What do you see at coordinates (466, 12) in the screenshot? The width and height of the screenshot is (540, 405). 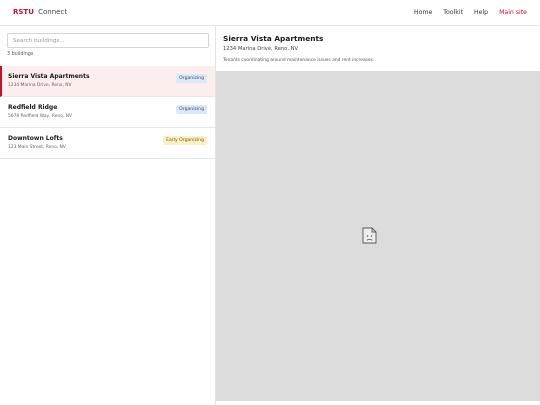 I see `nav-links: Home Toolkit Help Main site` at bounding box center [466, 12].